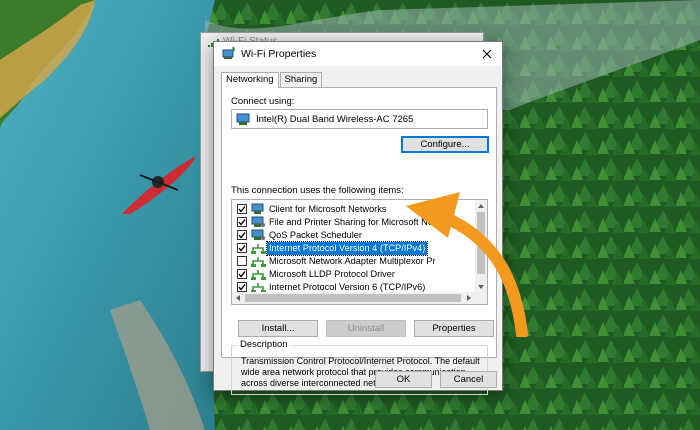 Image resolution: width=700 pixels, height=430 pixels. What do you see at coordinates (332, 274) in the screenshot?
I see `item-label: Microsoft LLDP Protocol Driver` at bounding box center [332, 274].